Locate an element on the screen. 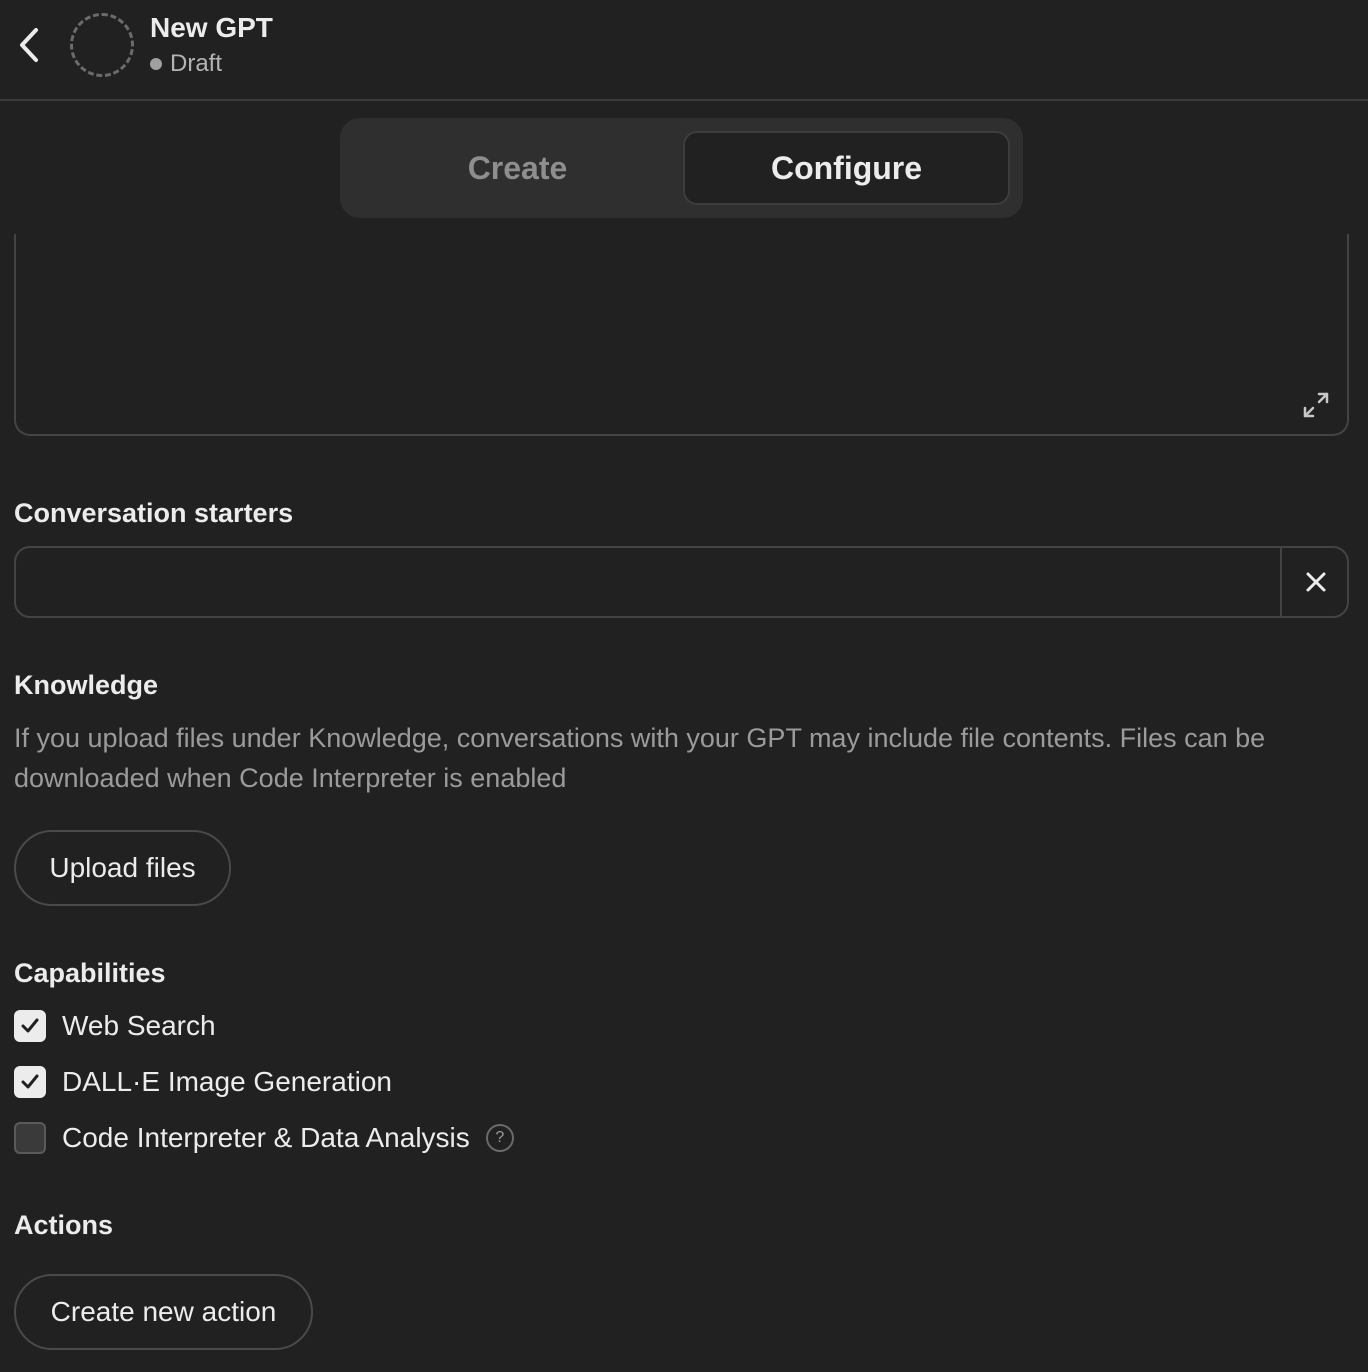 Image resolution: width=1368 pixels, height=1372 pixels. close-icon is located at coordinates (1315, 582).